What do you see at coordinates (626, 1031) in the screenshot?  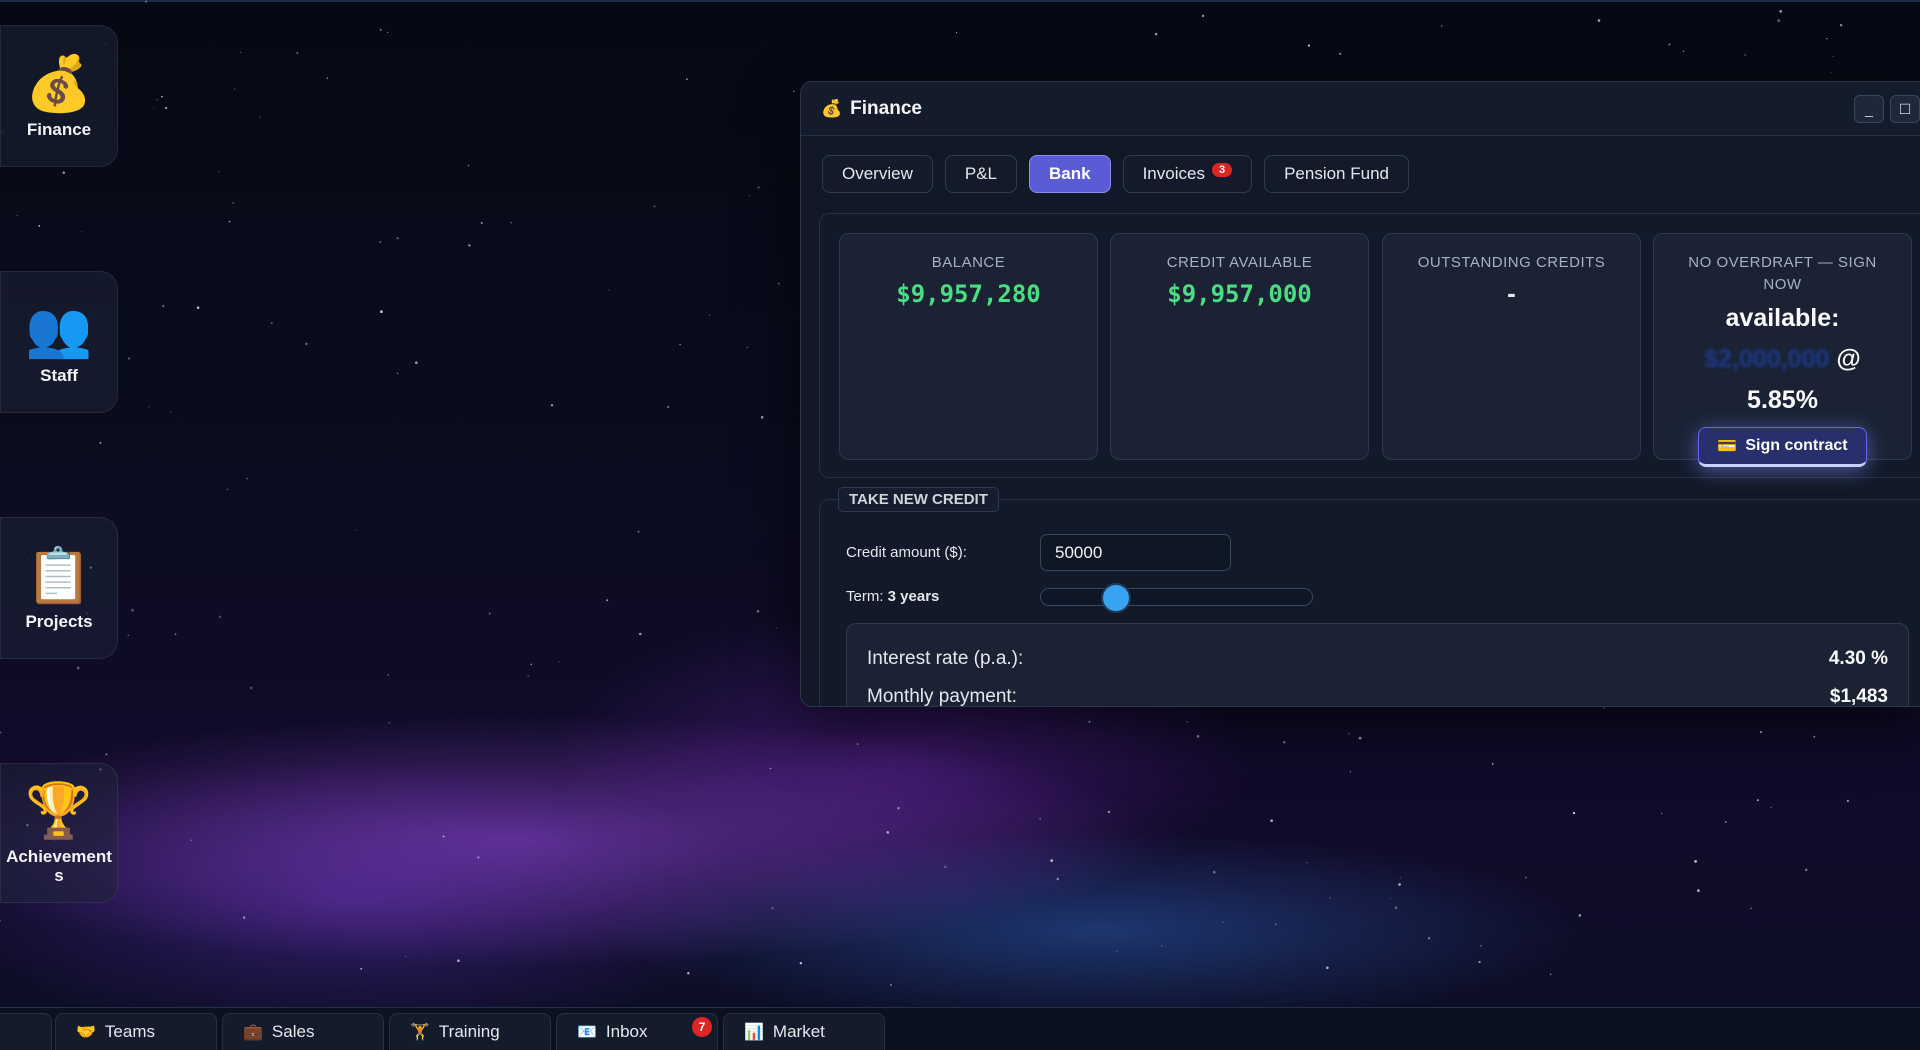 I see `taskbar-label: Inbox` at bounding box center [626, 1031].